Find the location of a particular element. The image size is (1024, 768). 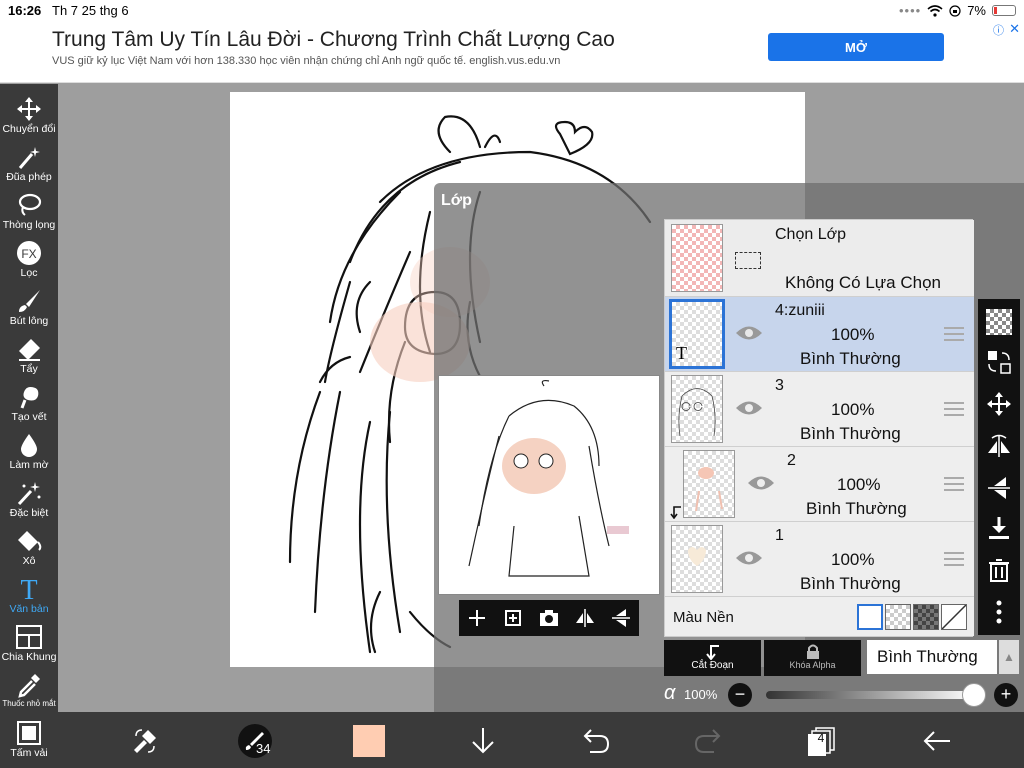

tool-label: Xô is located at coordinates (29, 561).